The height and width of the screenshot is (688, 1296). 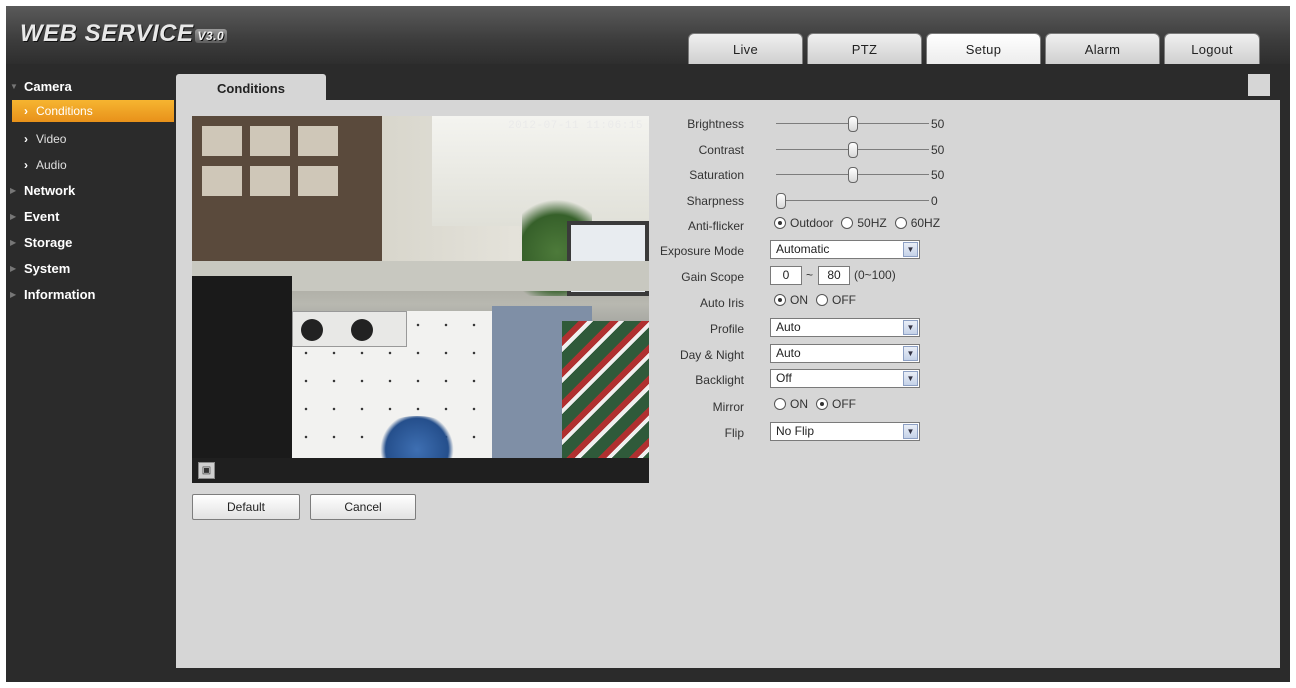 What do you see at coordinates (51, 139) in the screenshot?
I see `sidebar-item-label: Video` at bounding box center [51, 139].